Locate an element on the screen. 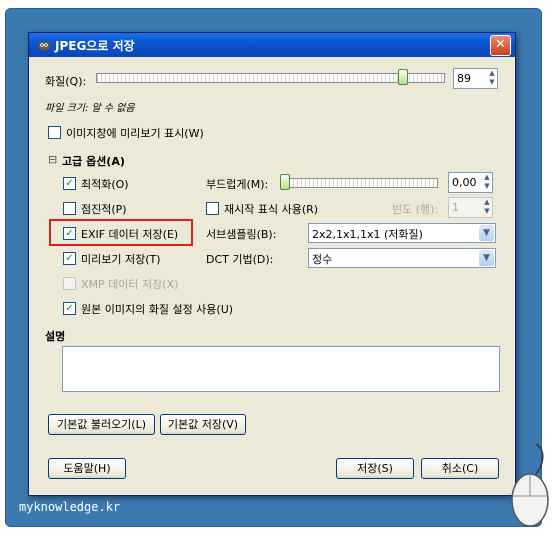  close-button: ✕ is located at coordinates (500, 45).